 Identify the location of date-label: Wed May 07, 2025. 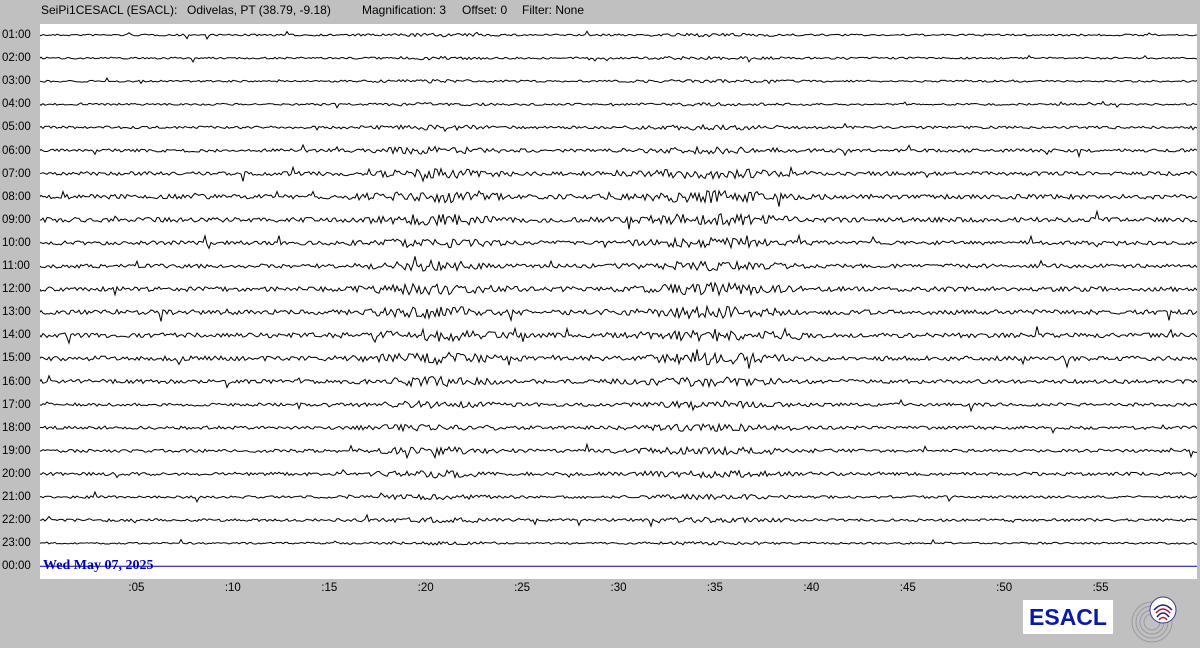
(98, 565).